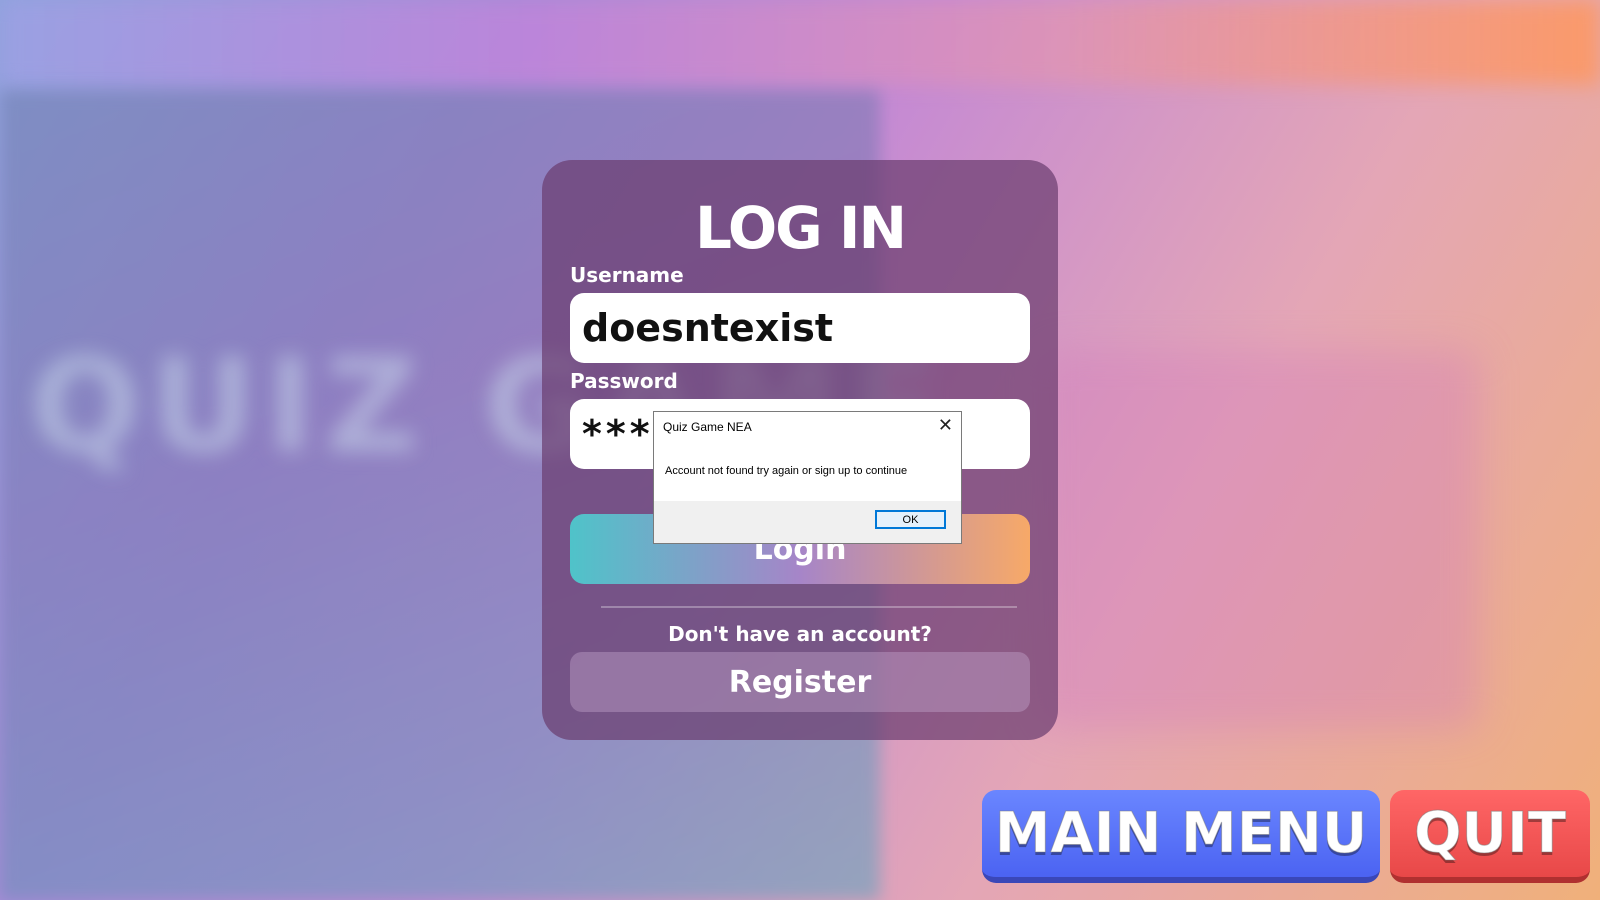 The height and width of the screenshot is (900, 1600). What do you see at coordinates (627, 275) in the screenshot?
I see `username-label: Username` at bounding box center [627, 275].